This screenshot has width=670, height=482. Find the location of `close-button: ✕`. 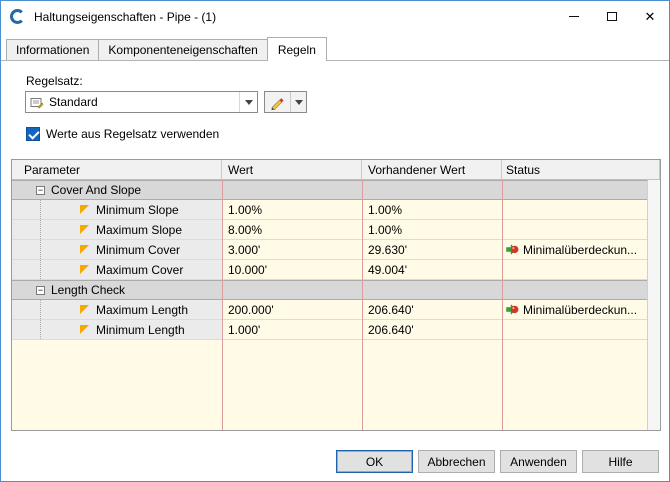

close-button: ✕ is located at coordinates (650, 16).